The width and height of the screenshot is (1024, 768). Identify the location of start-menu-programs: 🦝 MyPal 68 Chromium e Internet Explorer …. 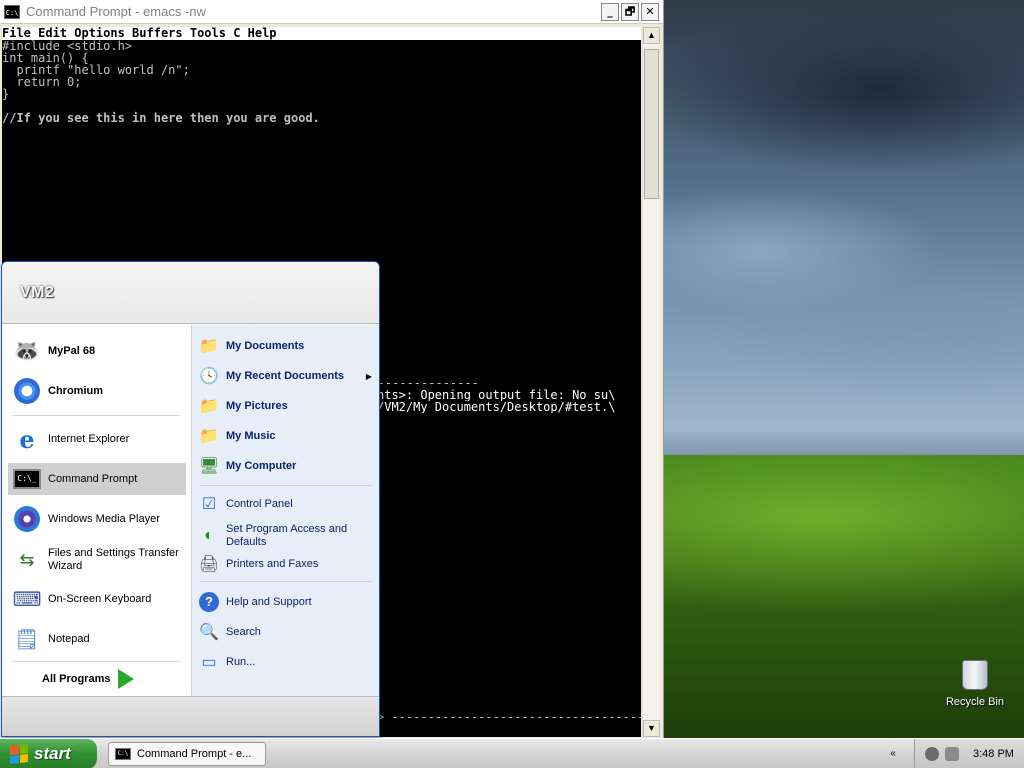
(96, 511).